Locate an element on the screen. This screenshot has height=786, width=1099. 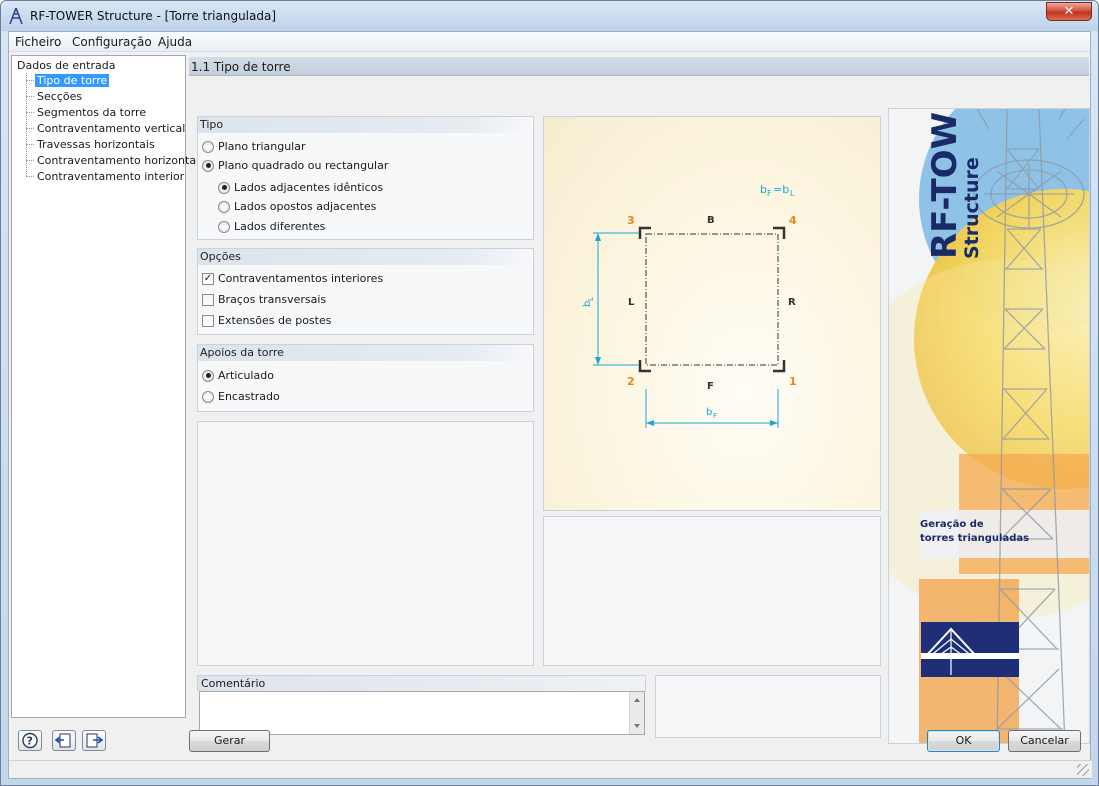
import-icon is located at coordinates (62, 740).